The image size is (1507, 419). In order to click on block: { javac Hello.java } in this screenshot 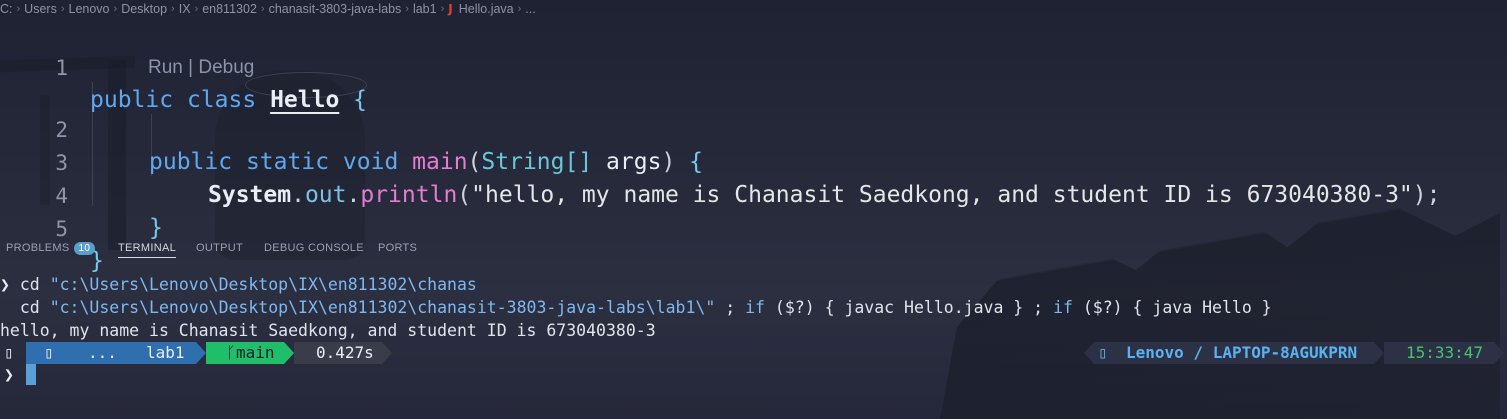, I will do `click(924, 307)`.